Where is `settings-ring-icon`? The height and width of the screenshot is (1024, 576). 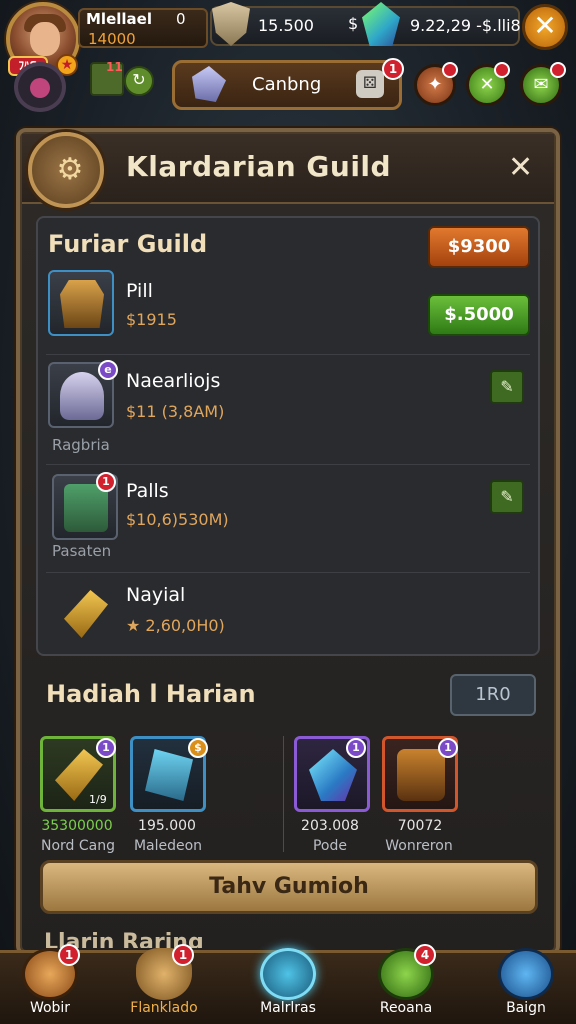 settings-ring-icon is located at coordinates (40, 87).